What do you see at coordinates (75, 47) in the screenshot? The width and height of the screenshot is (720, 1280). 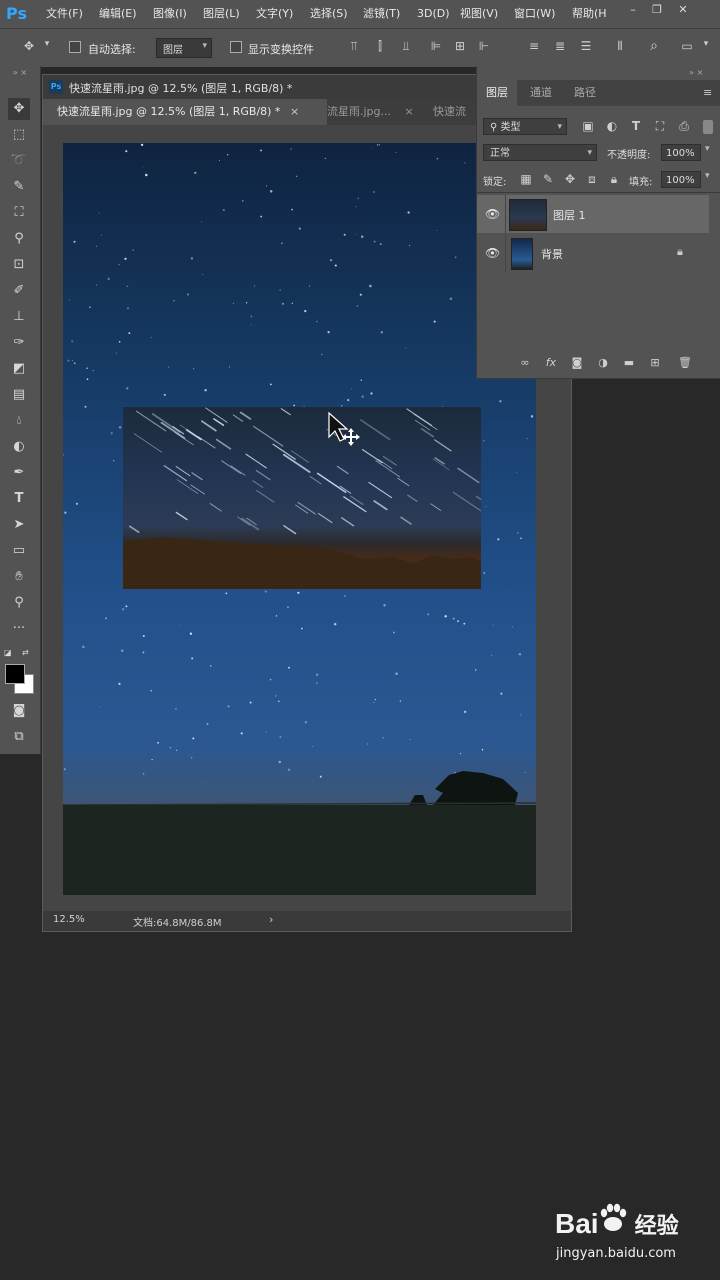 I see `auto-select-checkbox` at bounding box center [75, 47].